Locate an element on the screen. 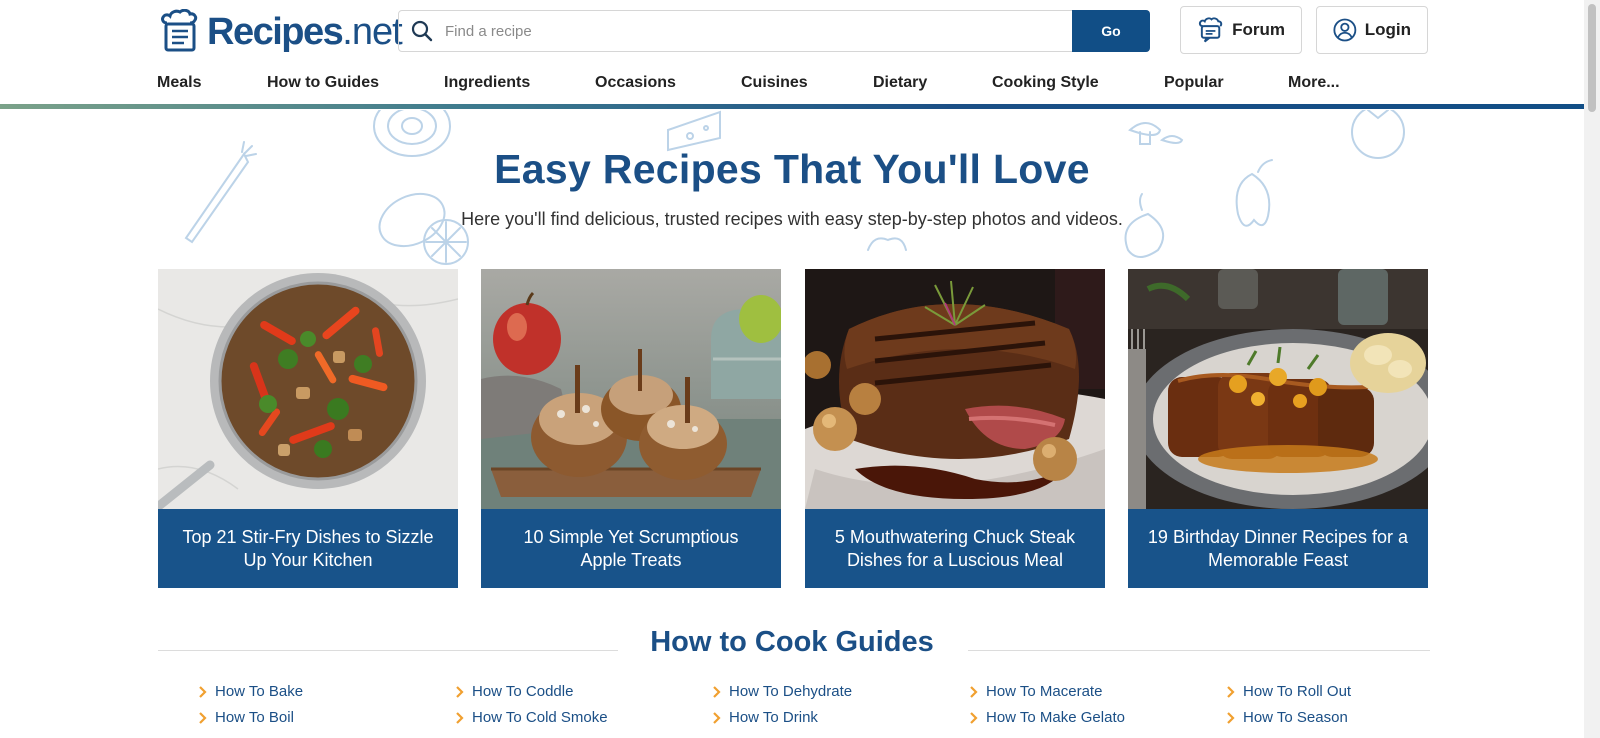  guide-link-label: How To Season is located at coordinates (1295, 717).